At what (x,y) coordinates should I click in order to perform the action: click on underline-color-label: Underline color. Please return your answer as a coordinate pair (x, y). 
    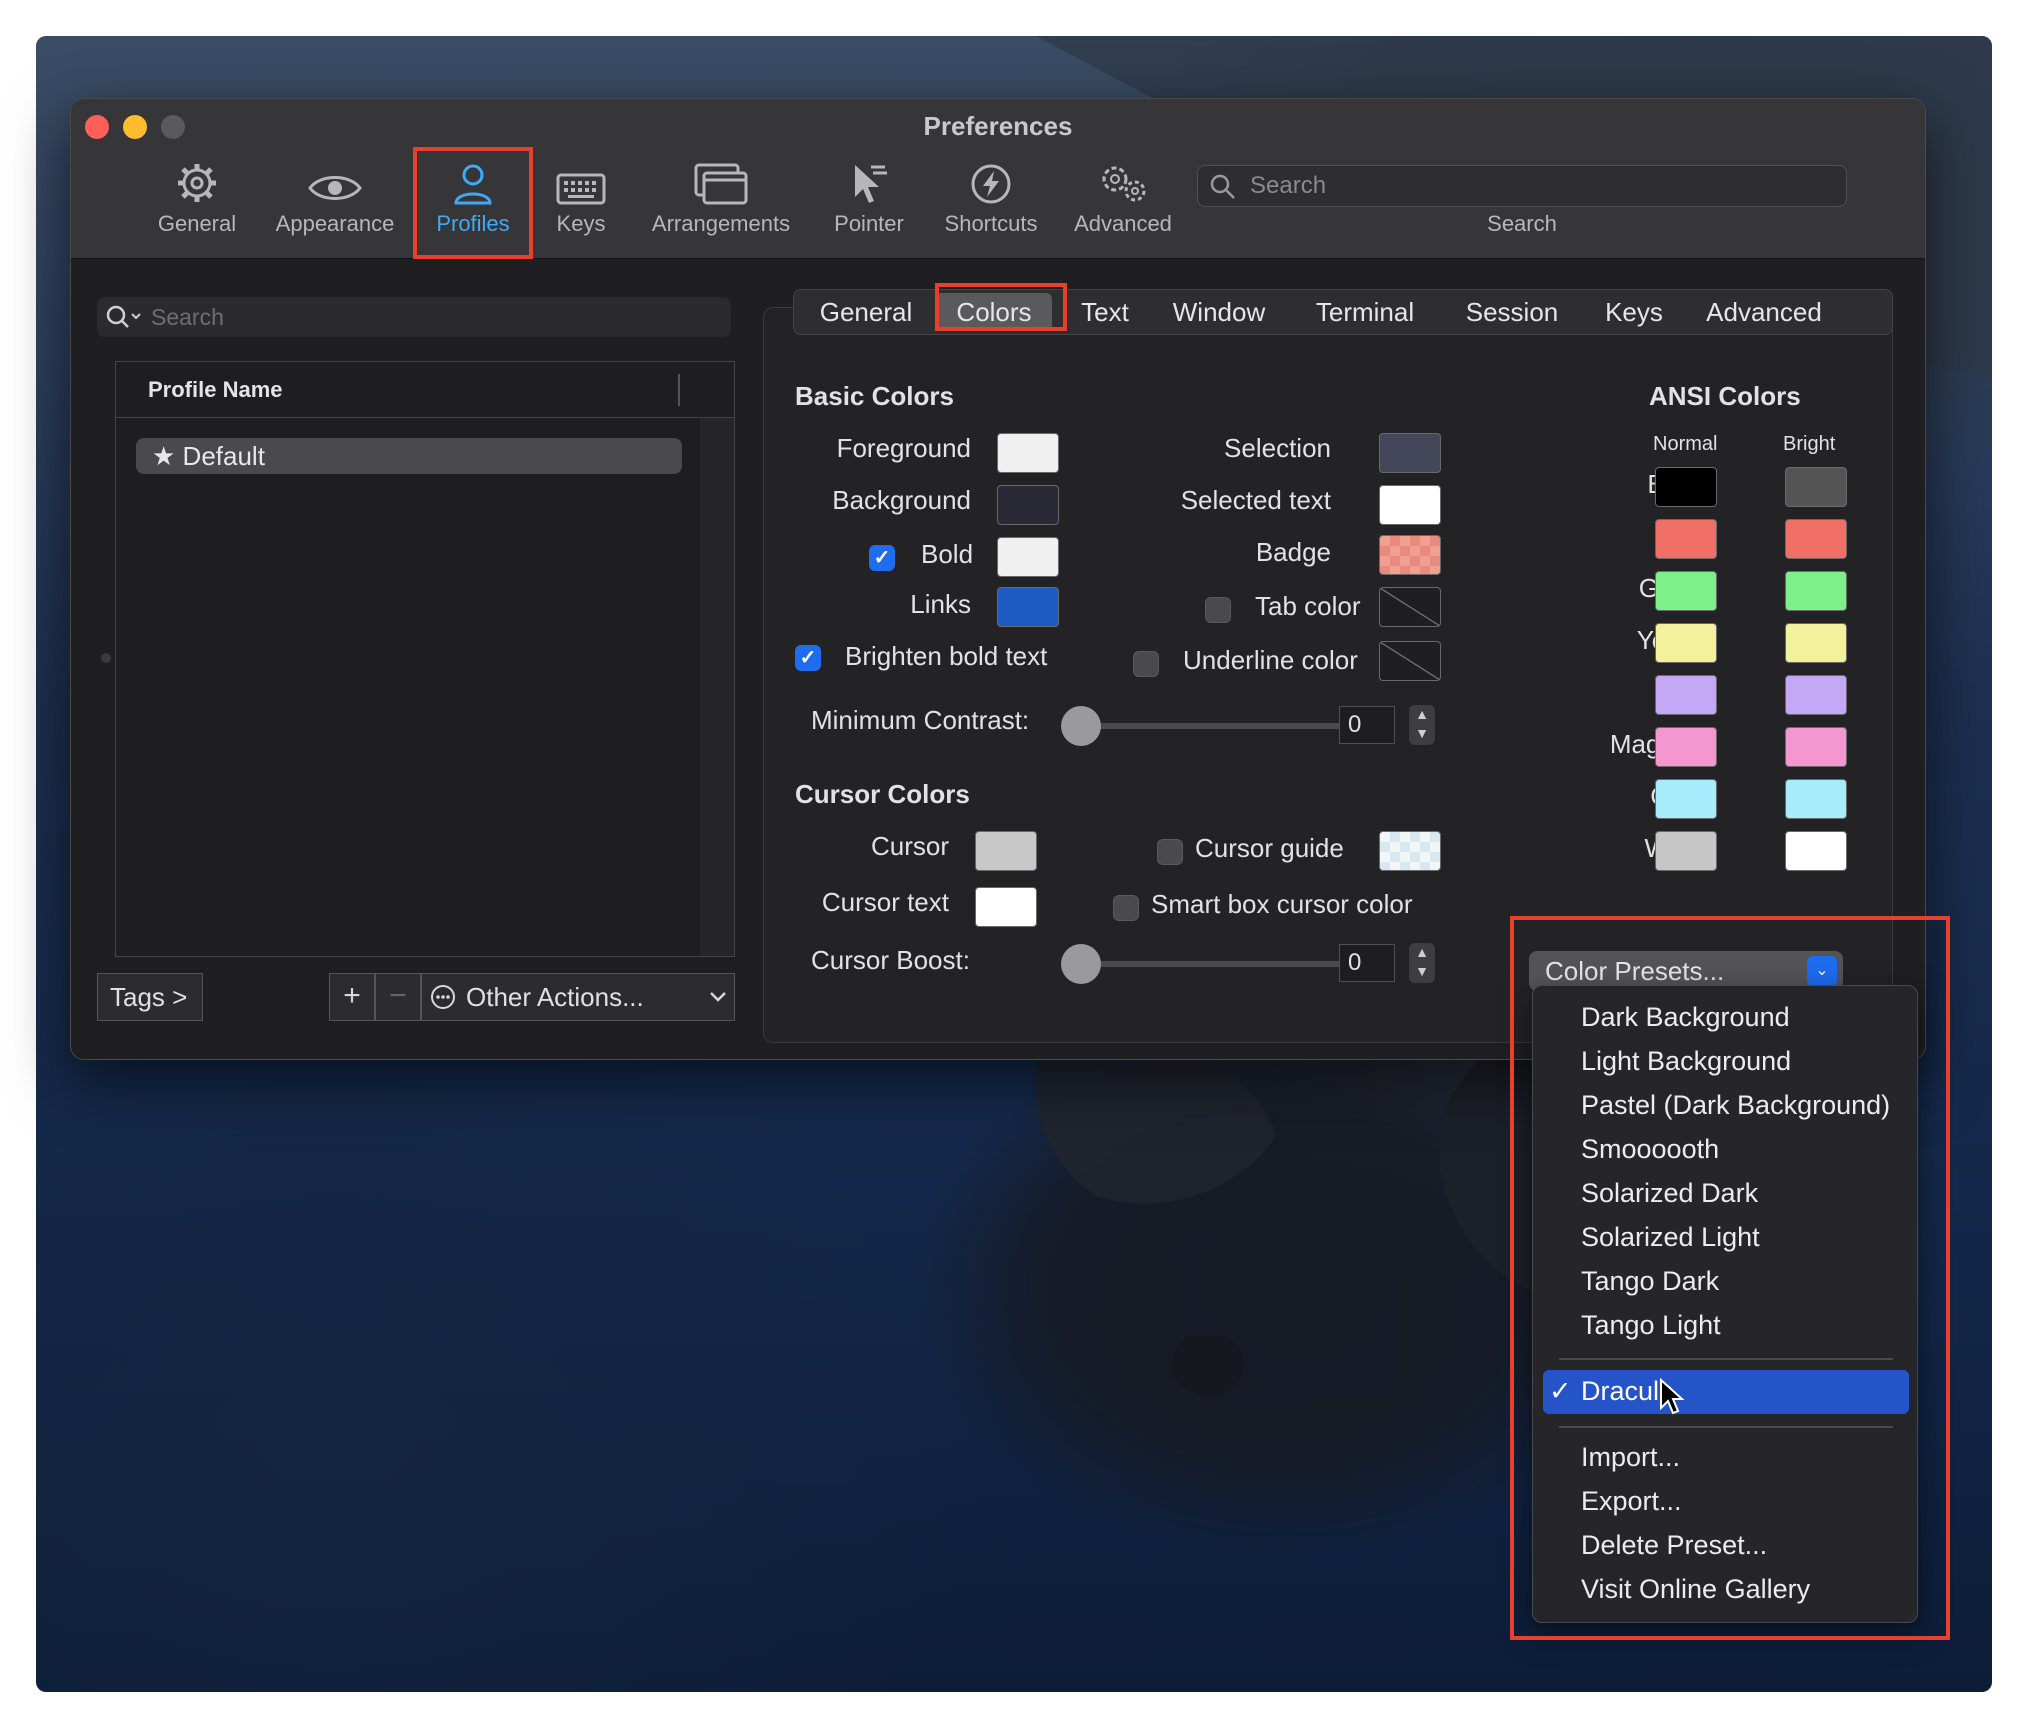
    Looking at the image, I should click on (1270, 660).